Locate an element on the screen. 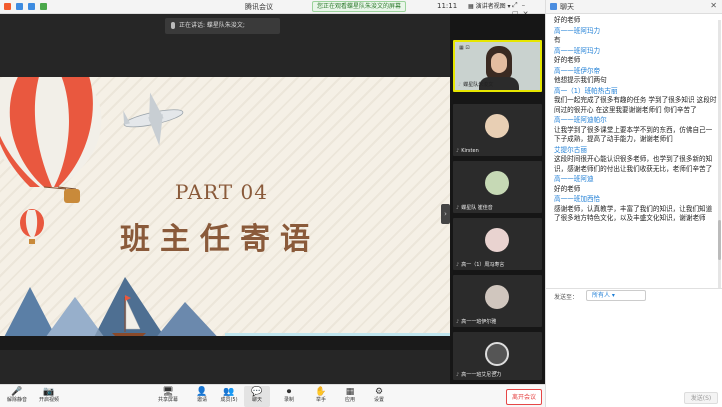 This screenshot has height=407, width=722. unmute-button: 🎤 解除静音 is located at coordinates (17, 396).